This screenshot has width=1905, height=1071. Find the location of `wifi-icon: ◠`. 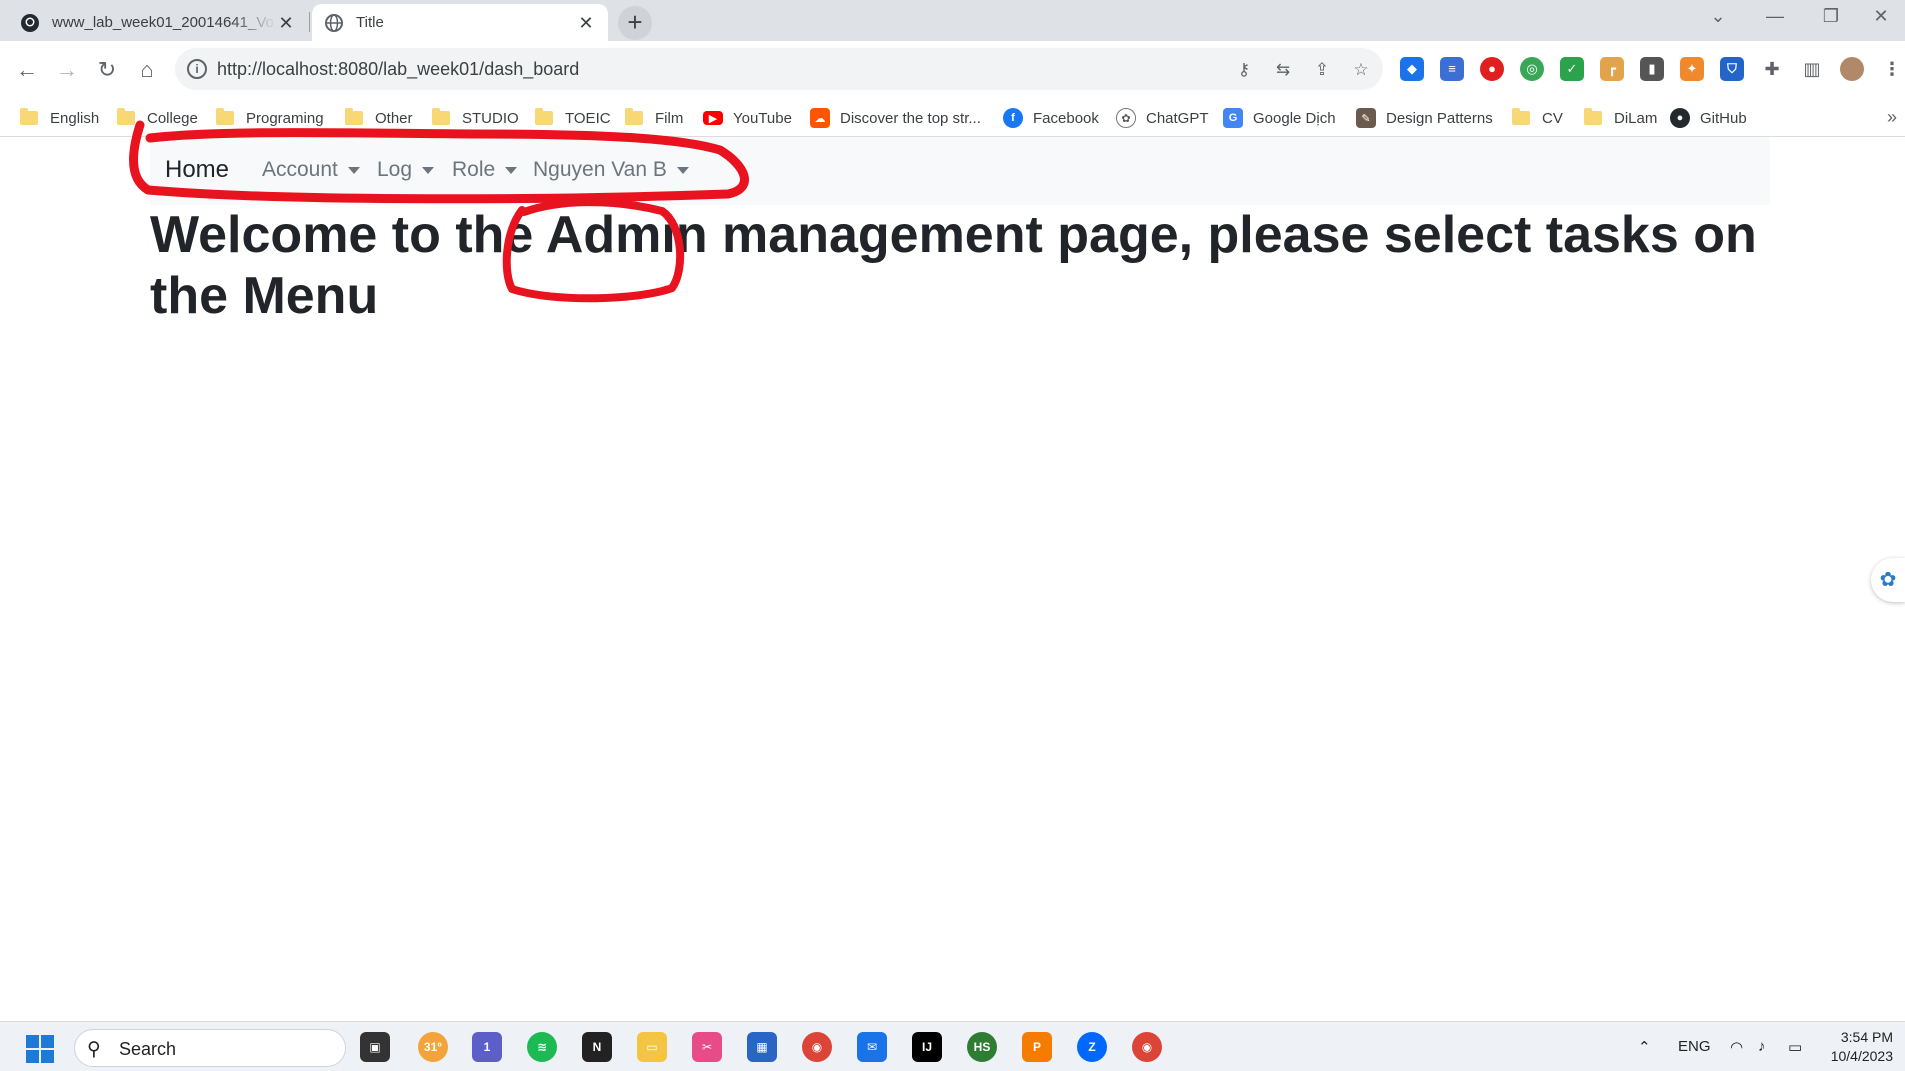

wifi-icon: ◠ is located at coordinates (1736, 1047).